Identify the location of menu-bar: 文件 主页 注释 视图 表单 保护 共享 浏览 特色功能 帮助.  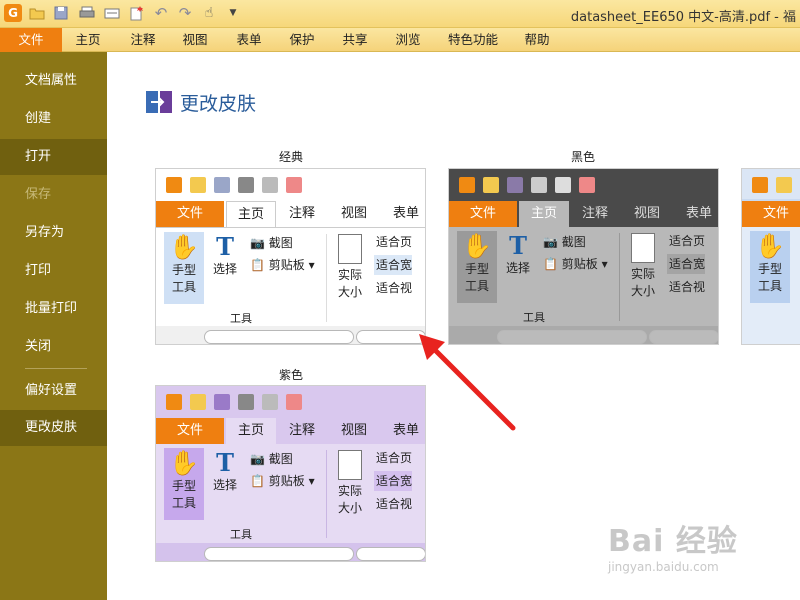
(400, 40).